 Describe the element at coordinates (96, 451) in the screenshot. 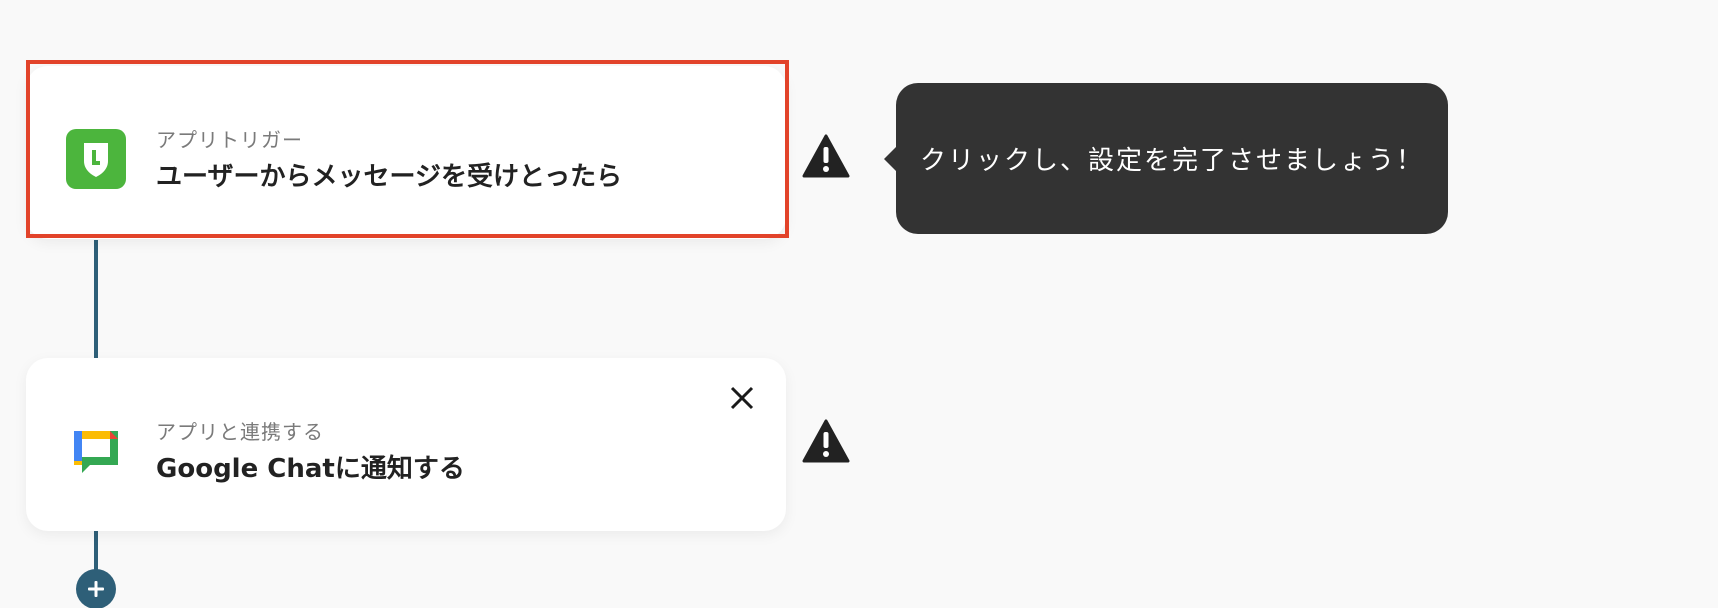

I see `google-chat-icon` at that location.